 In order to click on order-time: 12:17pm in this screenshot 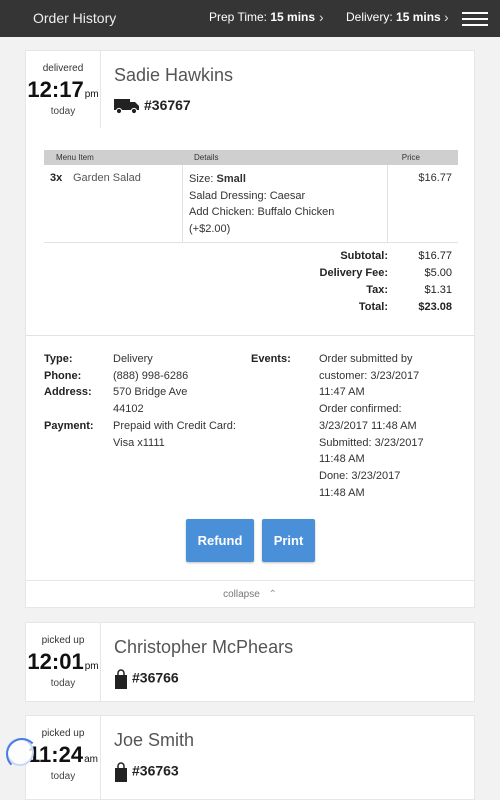, I will do `click(63, 89)`.